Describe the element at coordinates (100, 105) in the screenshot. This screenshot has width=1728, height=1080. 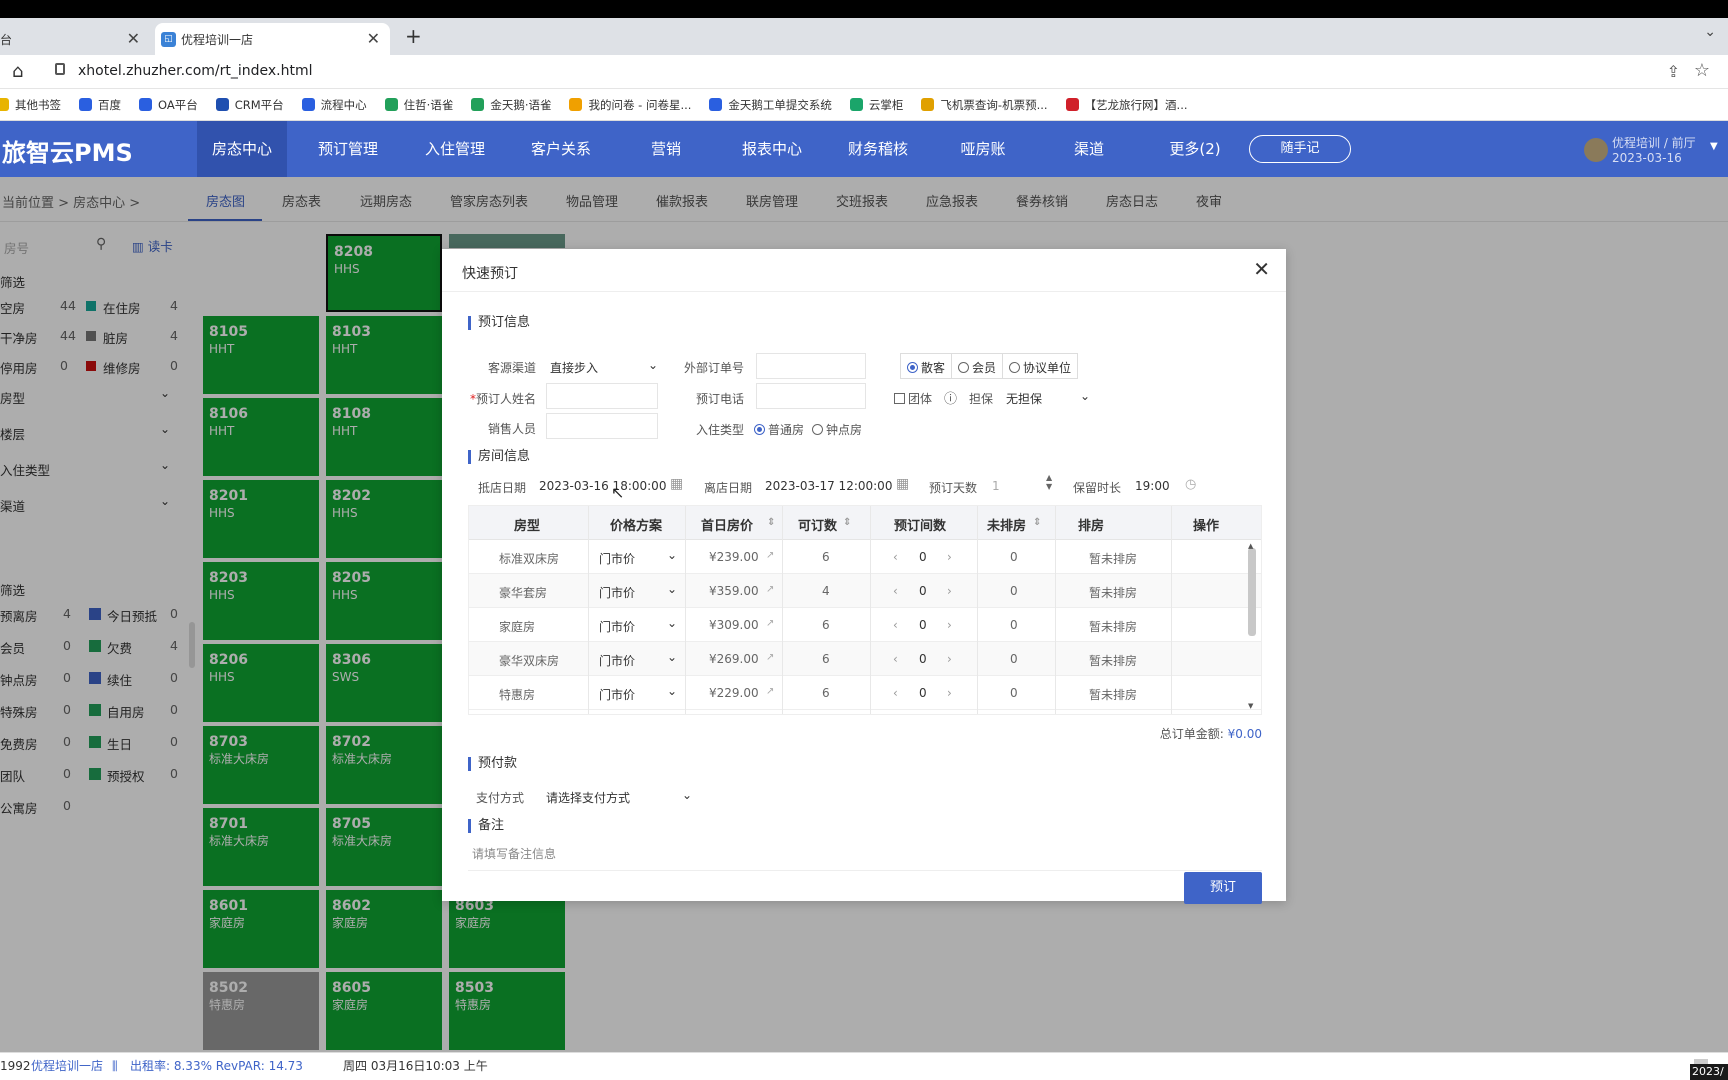
I see `bookmark-item: 百度` at that location.